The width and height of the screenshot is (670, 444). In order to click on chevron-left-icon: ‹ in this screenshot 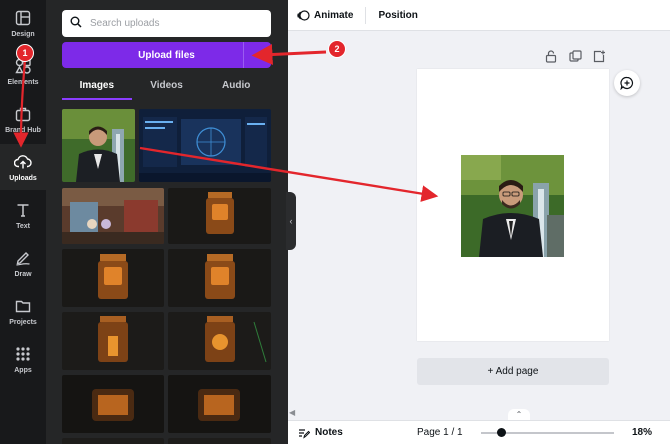, I will do `click(291, 221)`.